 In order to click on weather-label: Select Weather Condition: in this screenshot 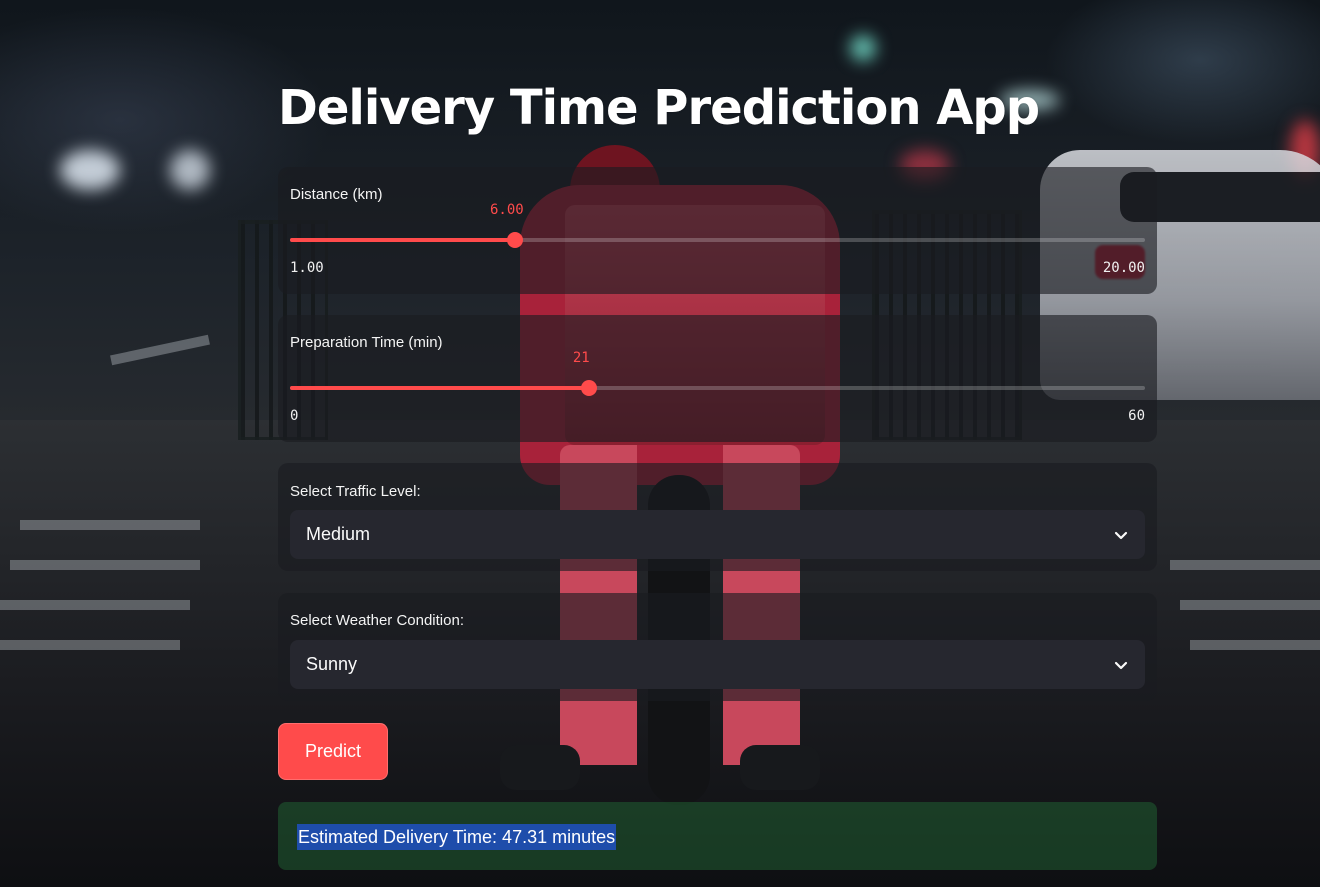, I will do `click(377, 620)`.